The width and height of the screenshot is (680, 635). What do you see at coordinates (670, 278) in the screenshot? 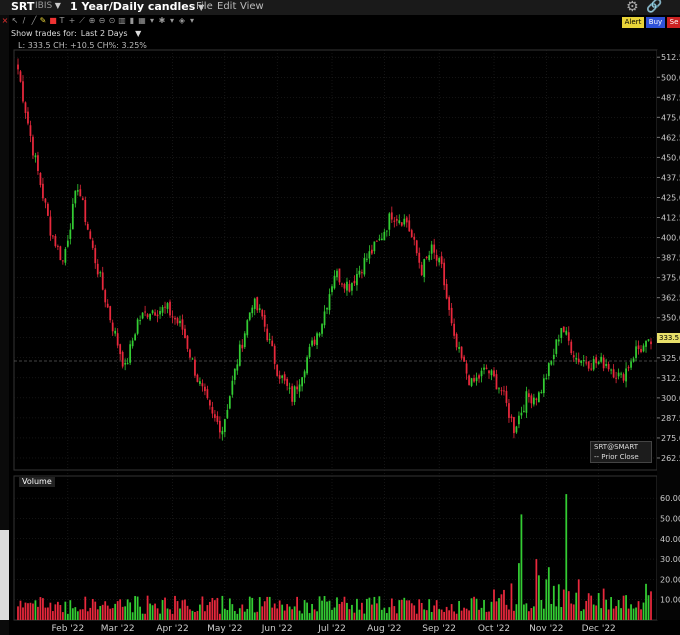
I see `price-tick-label: 375.0` at bounding box center [670, 278].